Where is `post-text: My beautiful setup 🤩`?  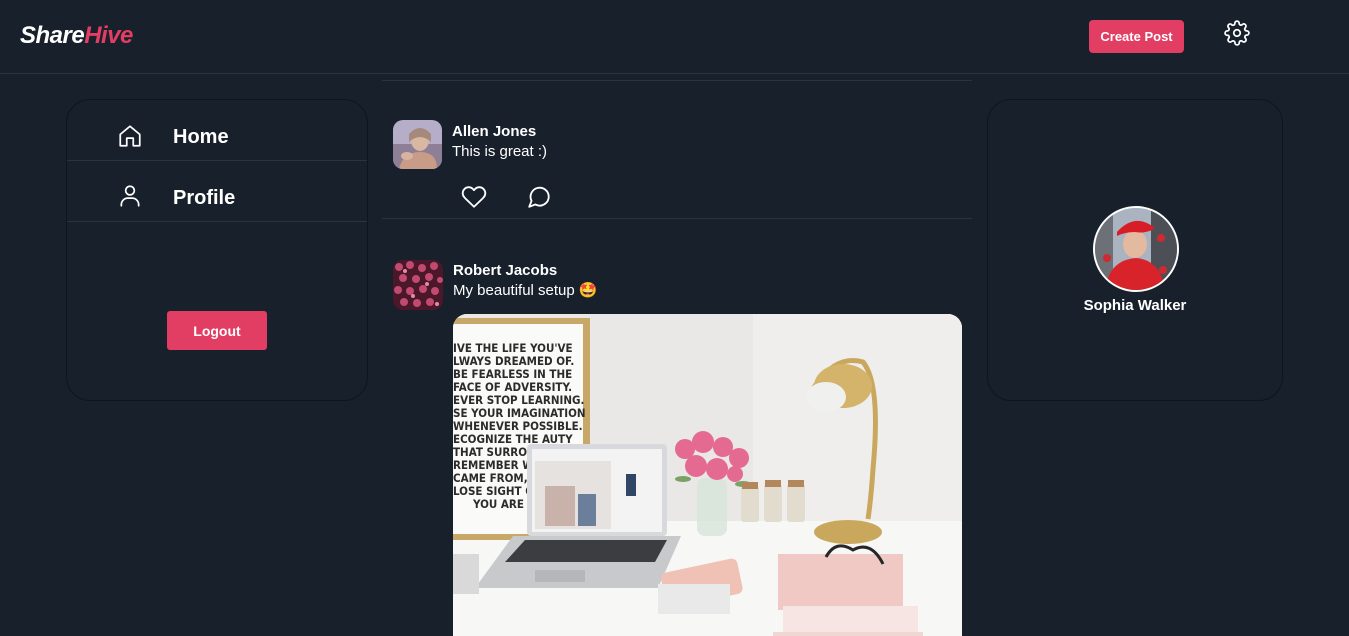
post-text: My beautiful setup 🤩 is located at coordinates (525, 290).